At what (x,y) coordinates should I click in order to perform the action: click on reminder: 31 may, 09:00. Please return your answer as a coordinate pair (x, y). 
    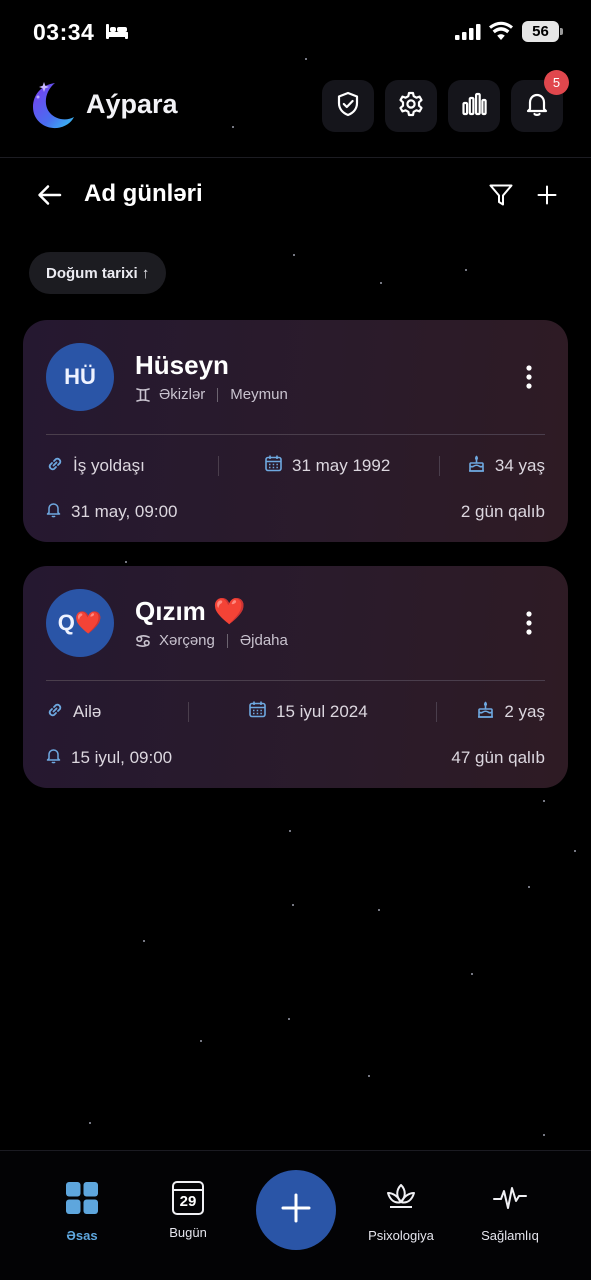
    Looking at the image, I should click on (111, 512).